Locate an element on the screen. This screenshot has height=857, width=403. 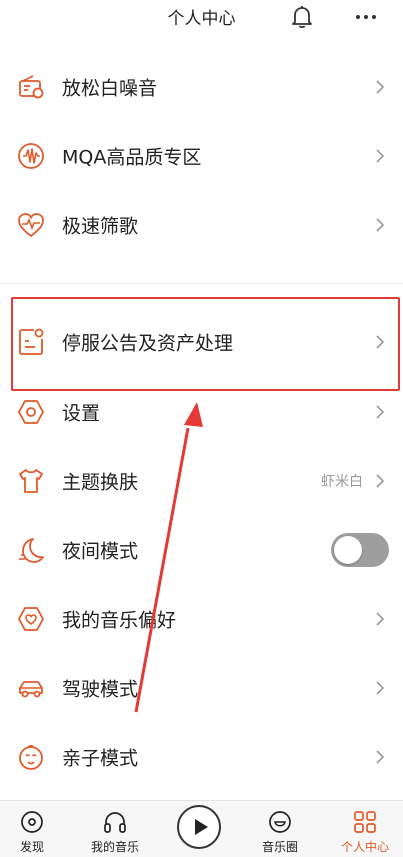
menu-item-label: 驾驶模式 is located at coordinates (100, 689).